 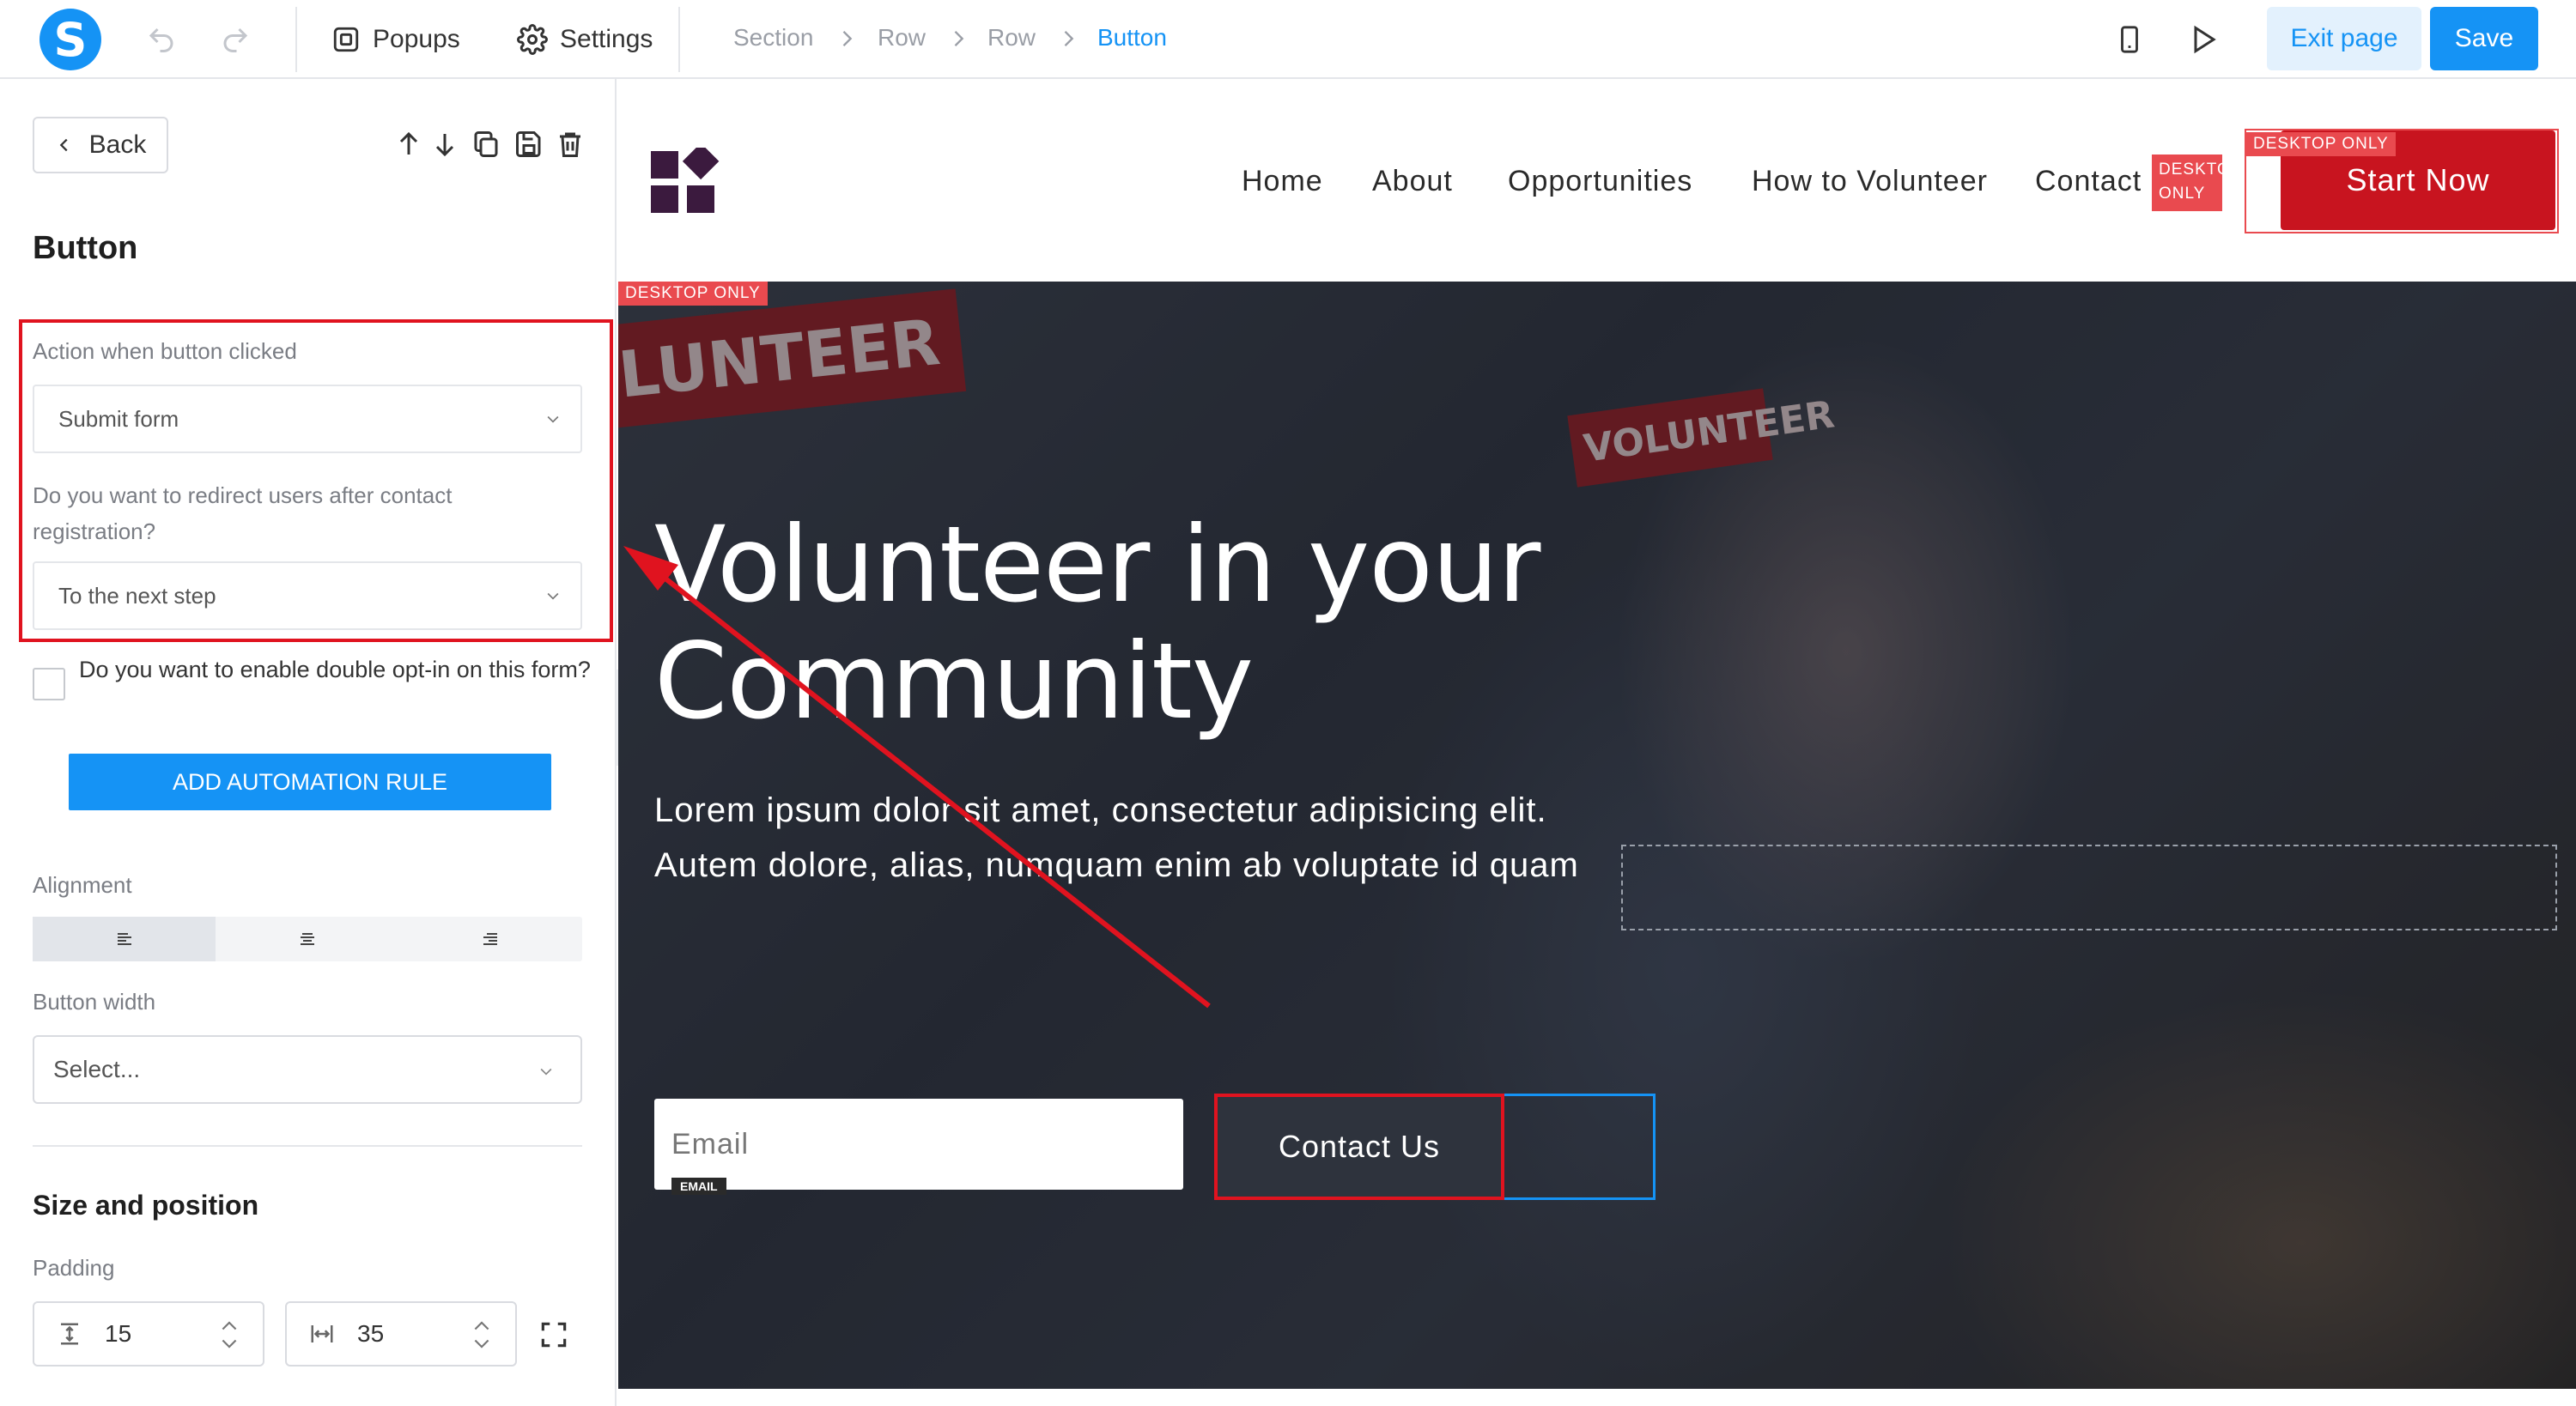 What do you see at coordinates (409, 144) in the screenshot?
I see `move-up-icon` at bounding box center [409, 144].